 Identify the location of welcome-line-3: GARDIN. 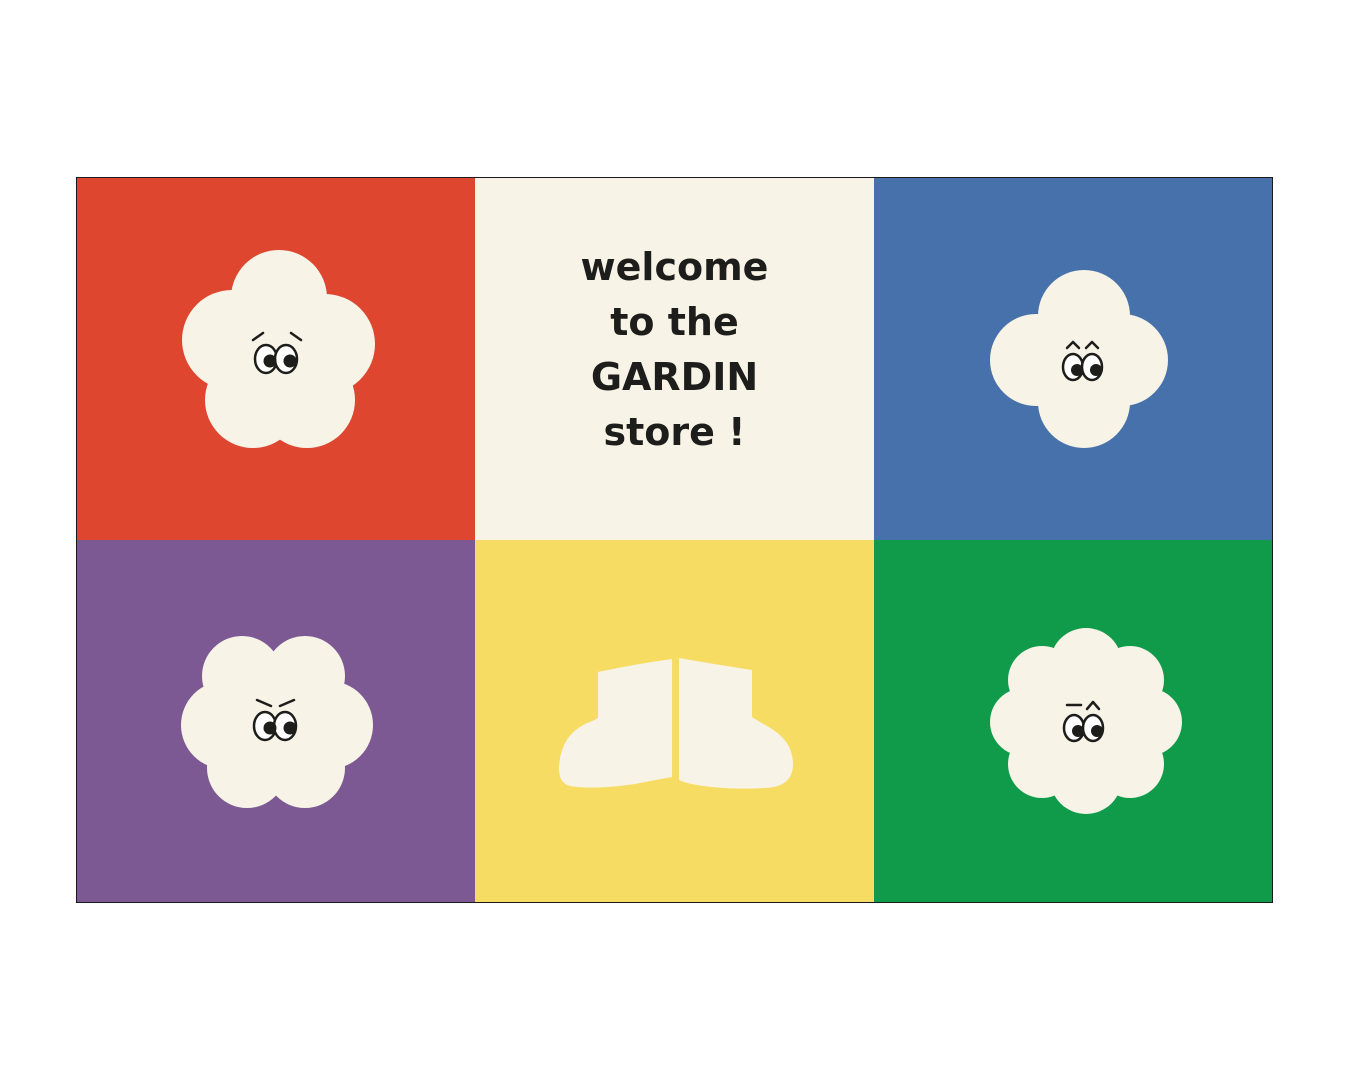
(674, 377).